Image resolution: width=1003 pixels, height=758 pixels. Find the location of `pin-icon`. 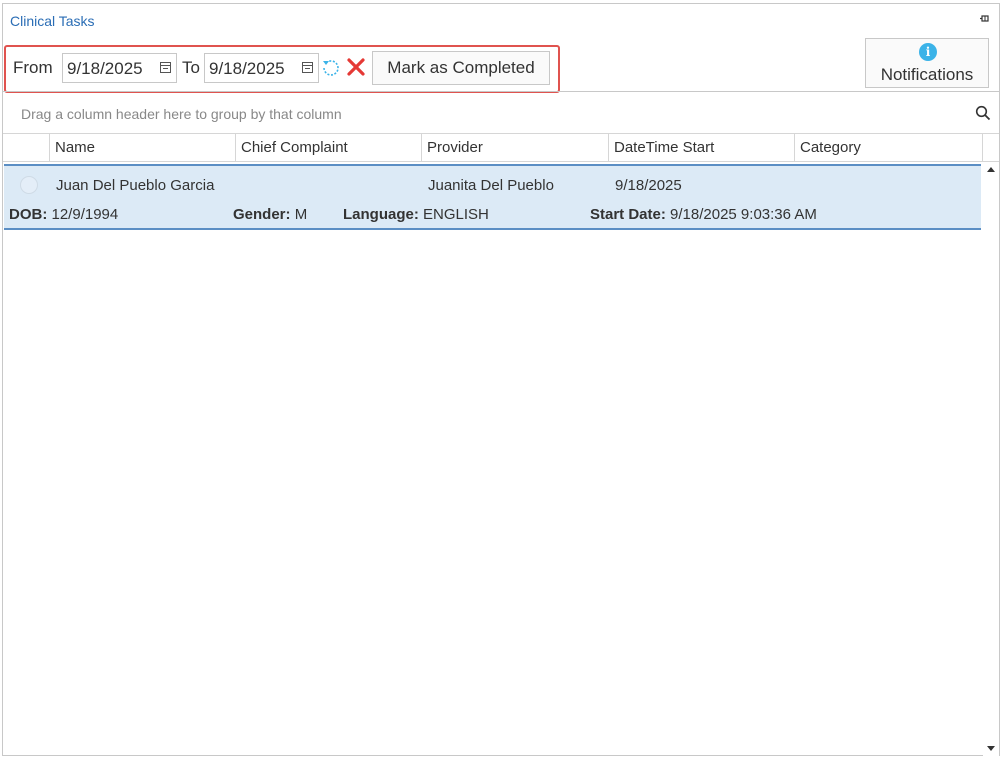

pin-icon is located at coordinates (984, 19).